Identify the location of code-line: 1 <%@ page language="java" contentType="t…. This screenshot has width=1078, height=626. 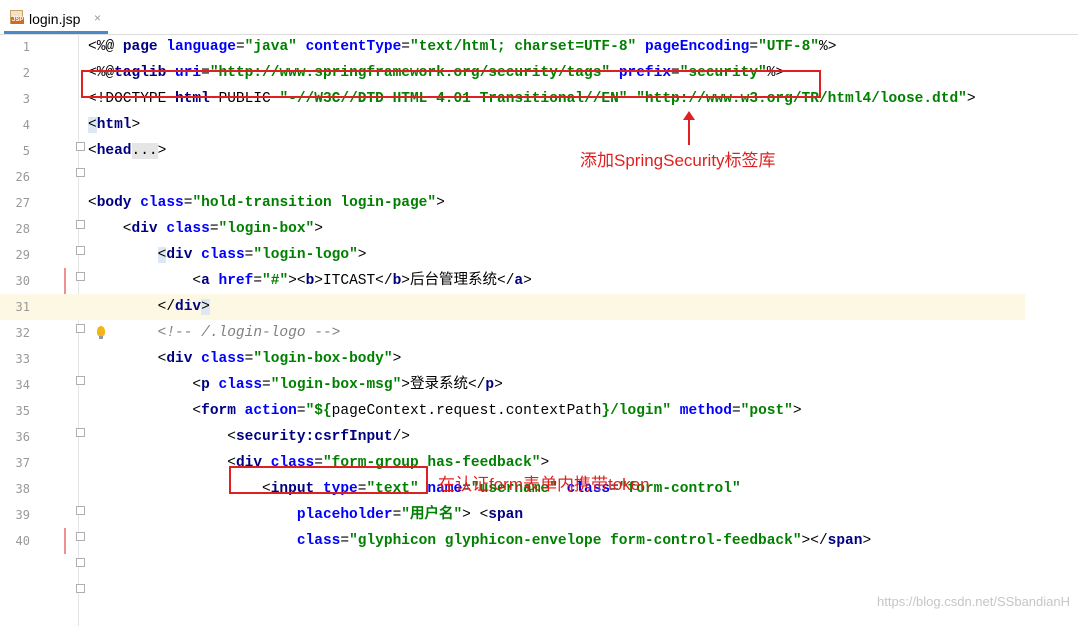
(512, 47).